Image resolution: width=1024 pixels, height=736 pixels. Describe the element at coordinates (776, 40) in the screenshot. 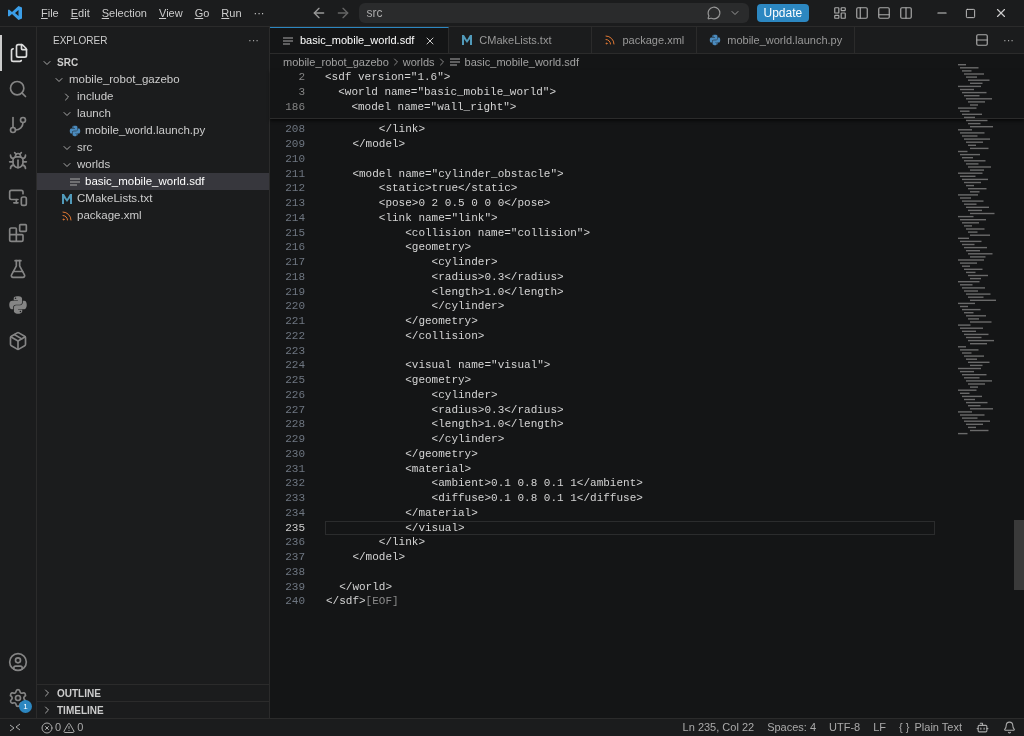

I see `editor-tab: mobile_world.launch.py` at that location.